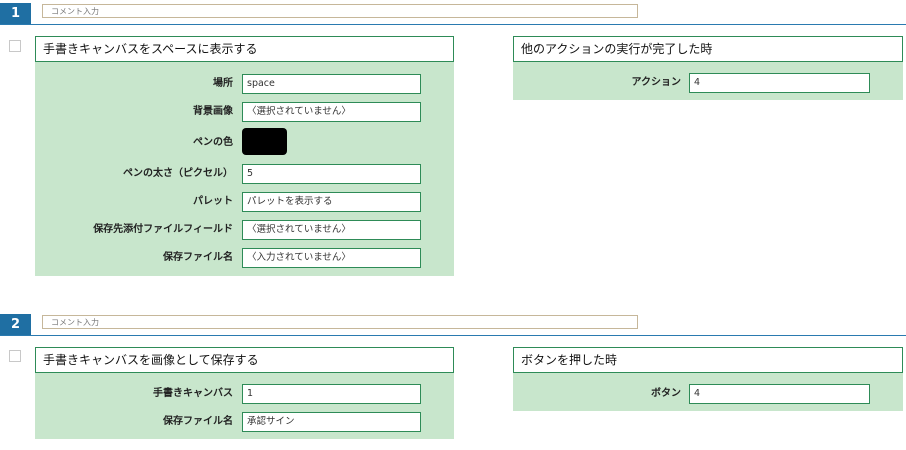 The width and height of the screenshot is (906, 450). What do you see at coordinates (213, 142) in the screenshot?
I see `field-label: ペンの色` at bounding box center [213, 142].